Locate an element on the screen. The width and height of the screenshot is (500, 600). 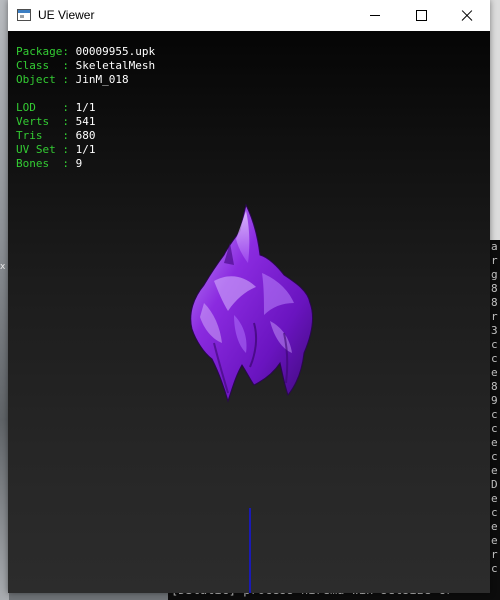
maximize-button is located at coordinates (421, 15).